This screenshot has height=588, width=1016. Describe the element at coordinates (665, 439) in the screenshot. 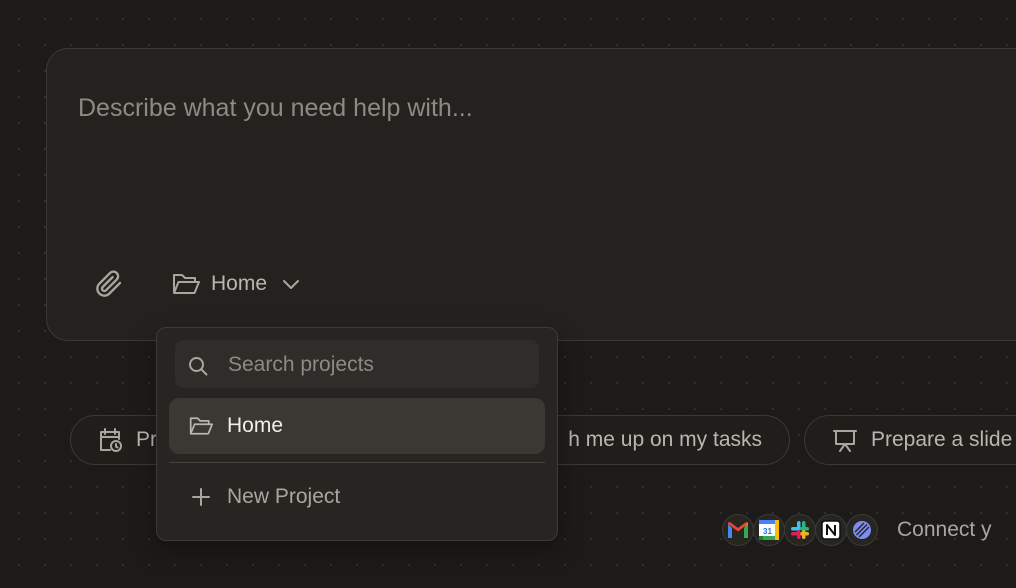

I see `suggestion-chip-label: h me up on my tasks` at that location.